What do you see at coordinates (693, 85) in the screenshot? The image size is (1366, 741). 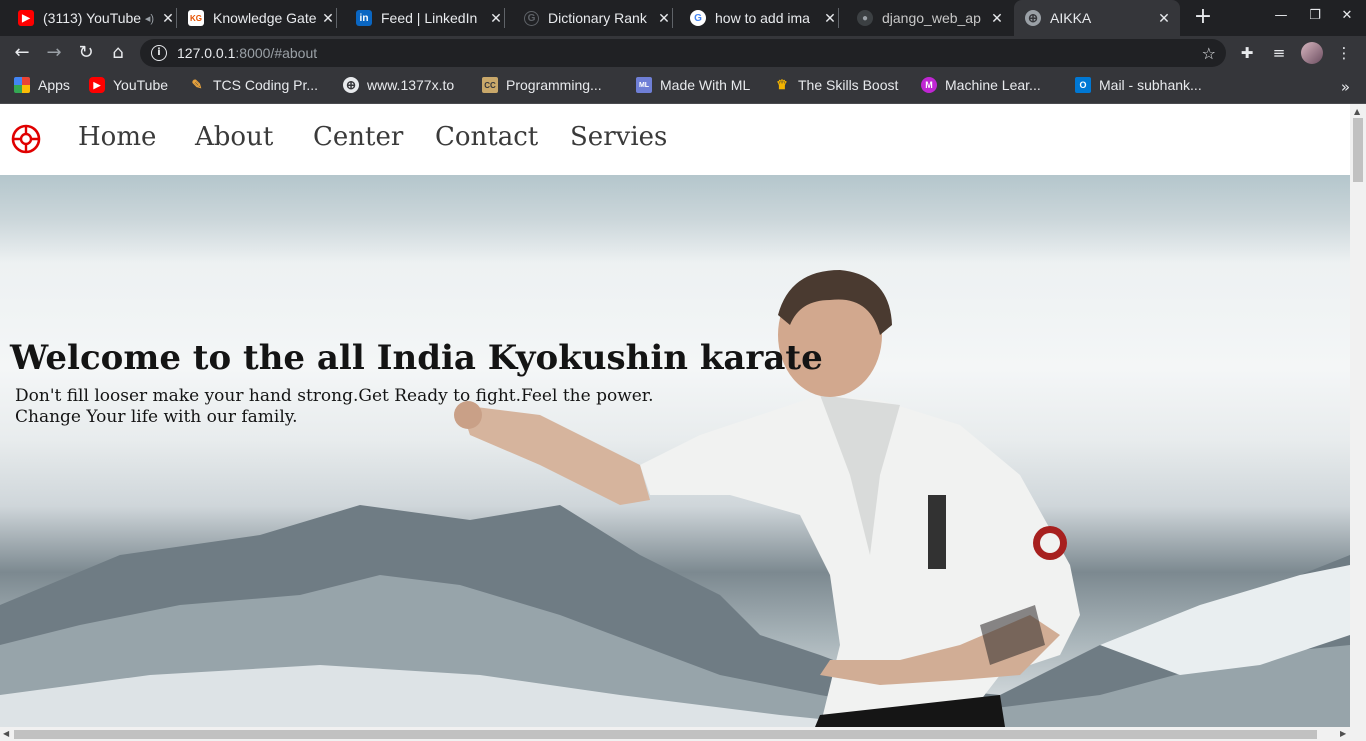 I see `bookmark-made-with-ml: ML Made With ML` at bounding box center [693, 85].